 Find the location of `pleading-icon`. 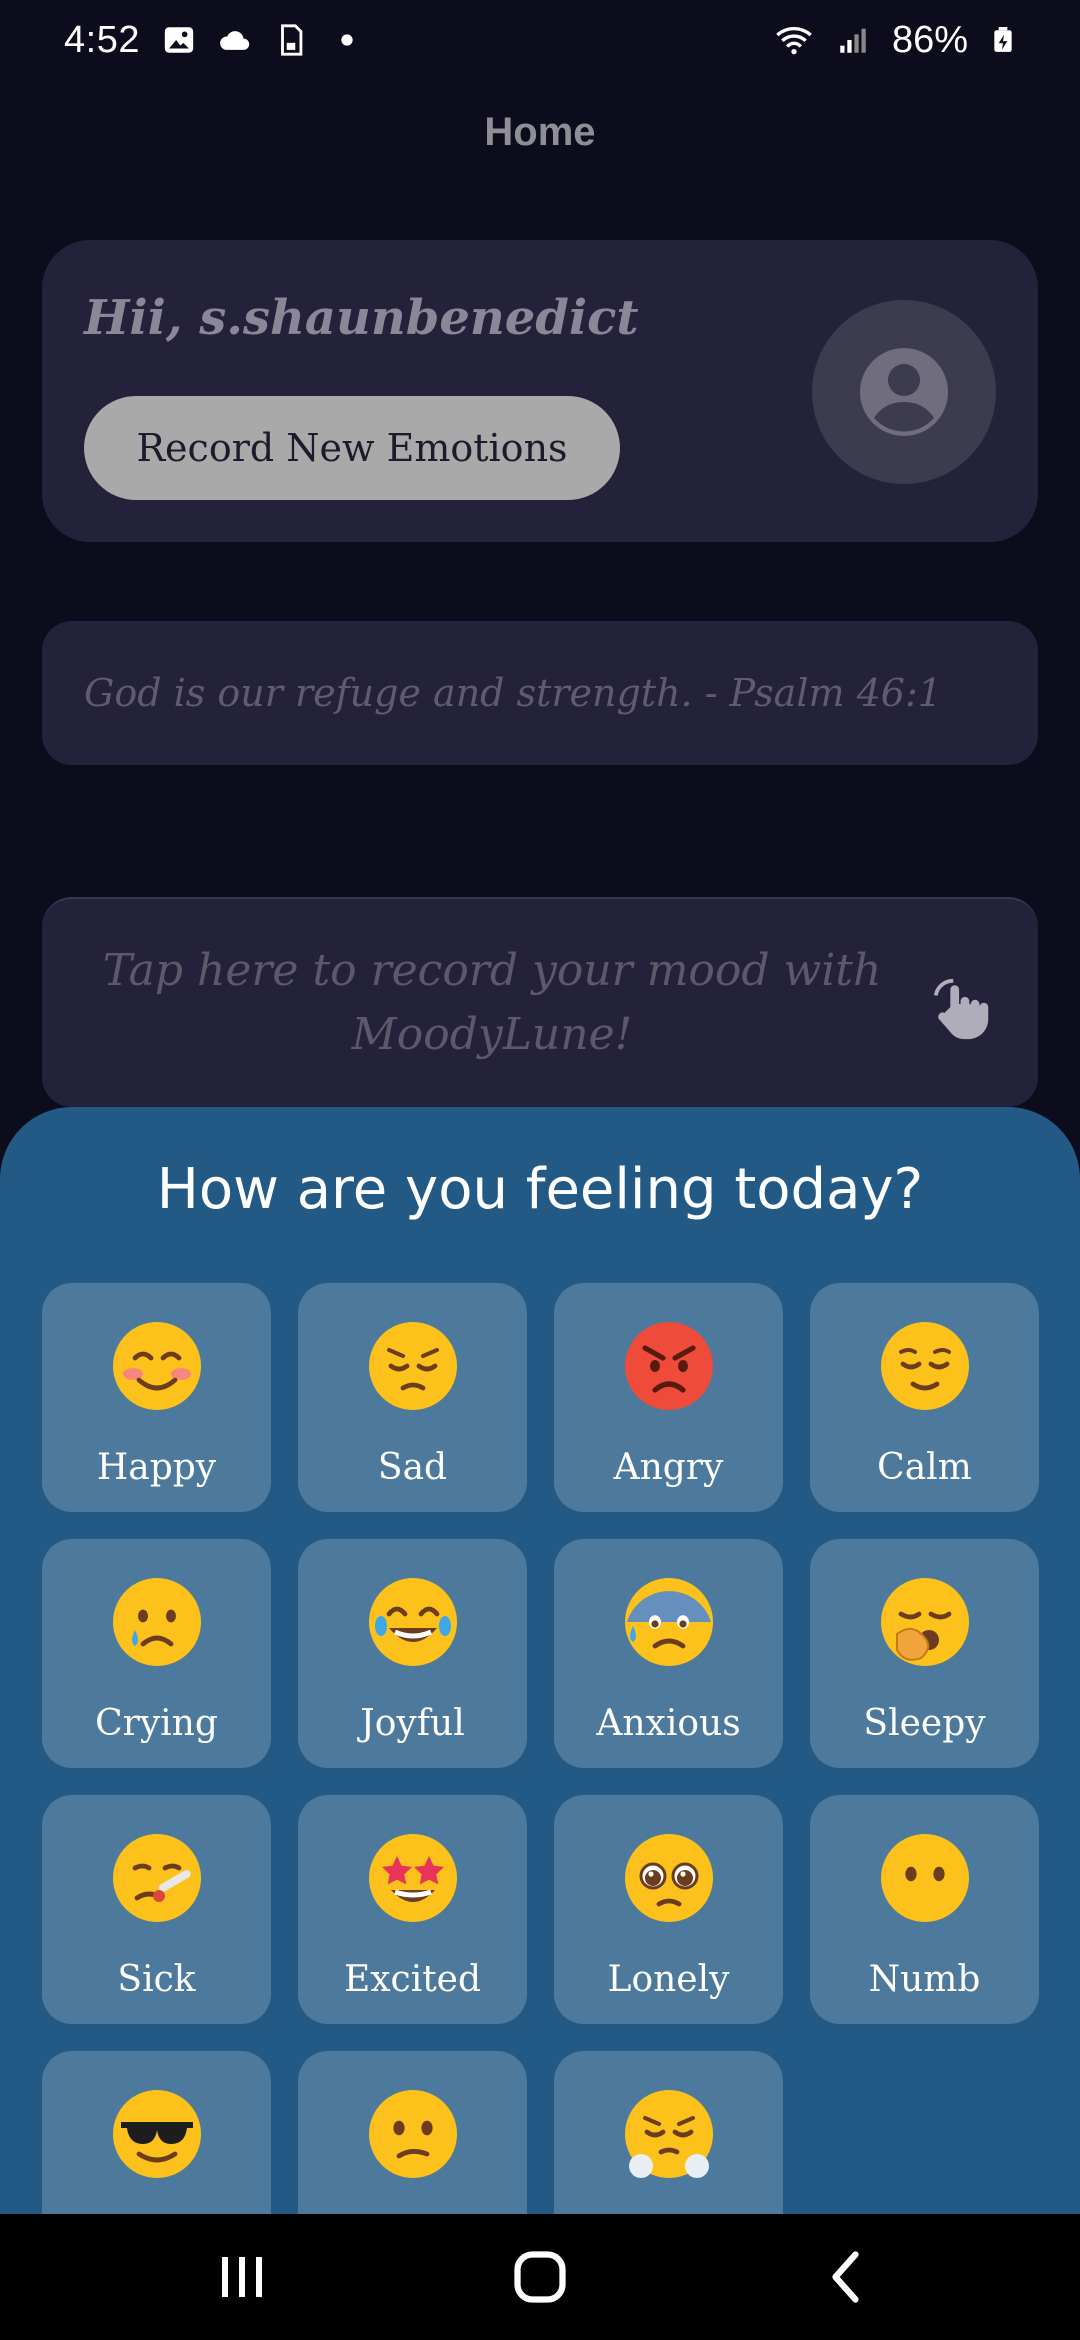

pleading-icon is located at coordinates (668, 1878).